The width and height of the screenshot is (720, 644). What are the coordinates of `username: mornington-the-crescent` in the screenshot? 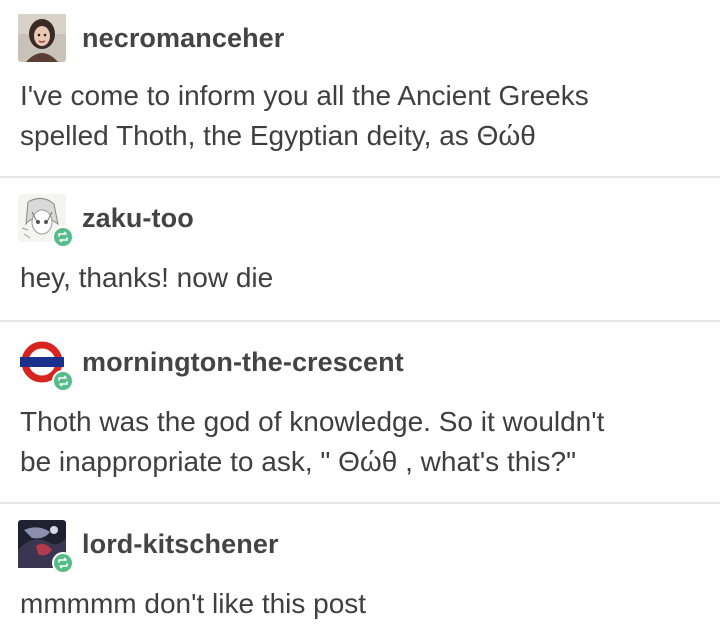 It's located at (243, 362).